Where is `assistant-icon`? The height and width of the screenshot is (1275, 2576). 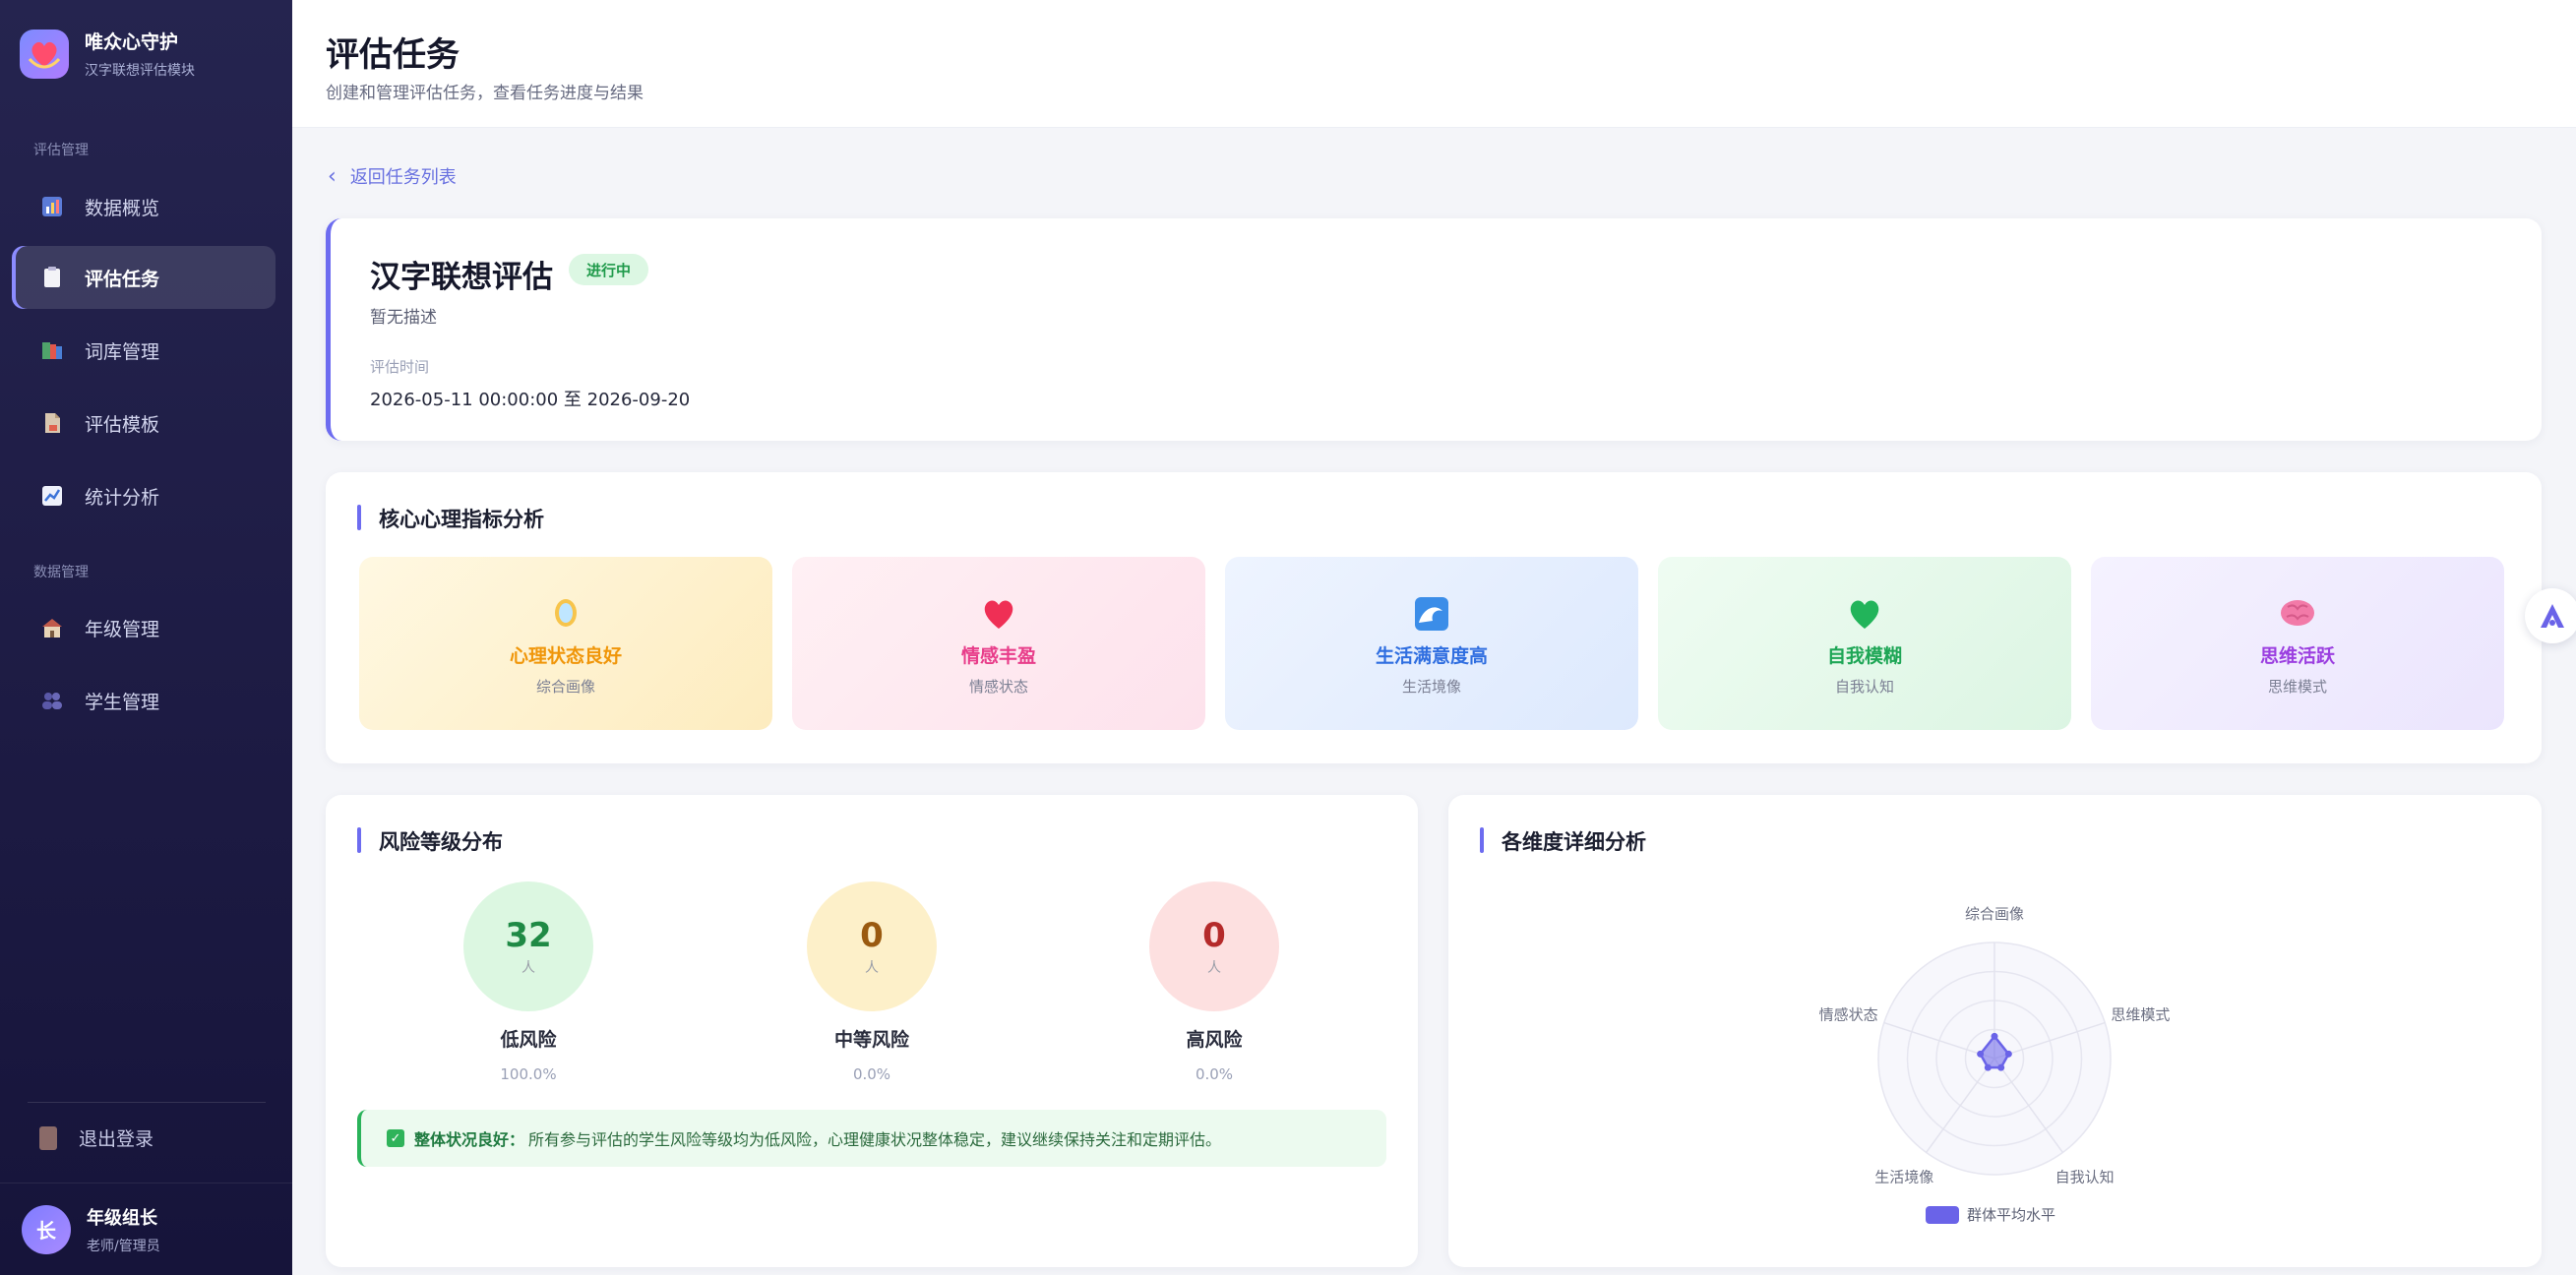 assistant-icon is located at coordinates (2552, 616).